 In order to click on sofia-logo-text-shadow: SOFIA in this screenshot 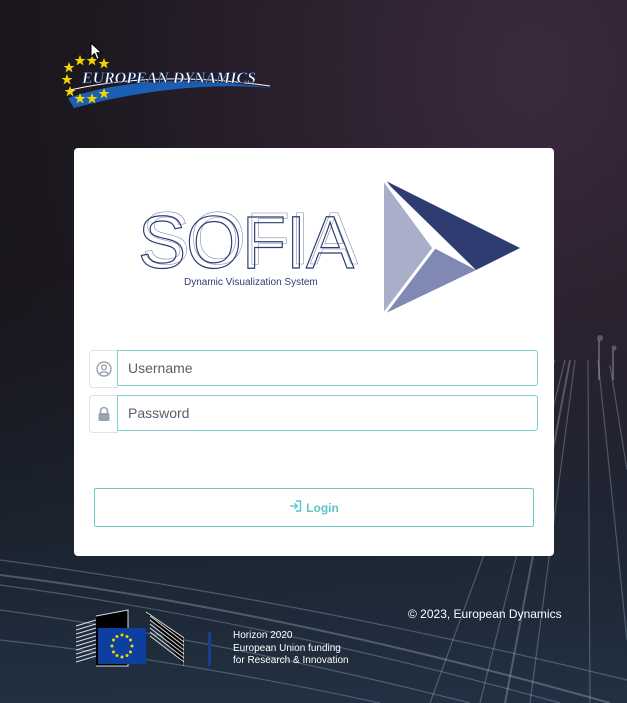, I will do `click(250, 238)`.